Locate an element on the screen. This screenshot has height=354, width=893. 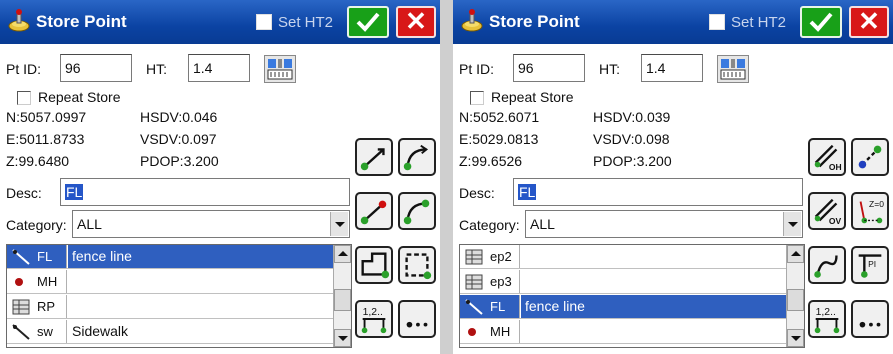
list-item: ep2 is located at coordinates (623, 257).